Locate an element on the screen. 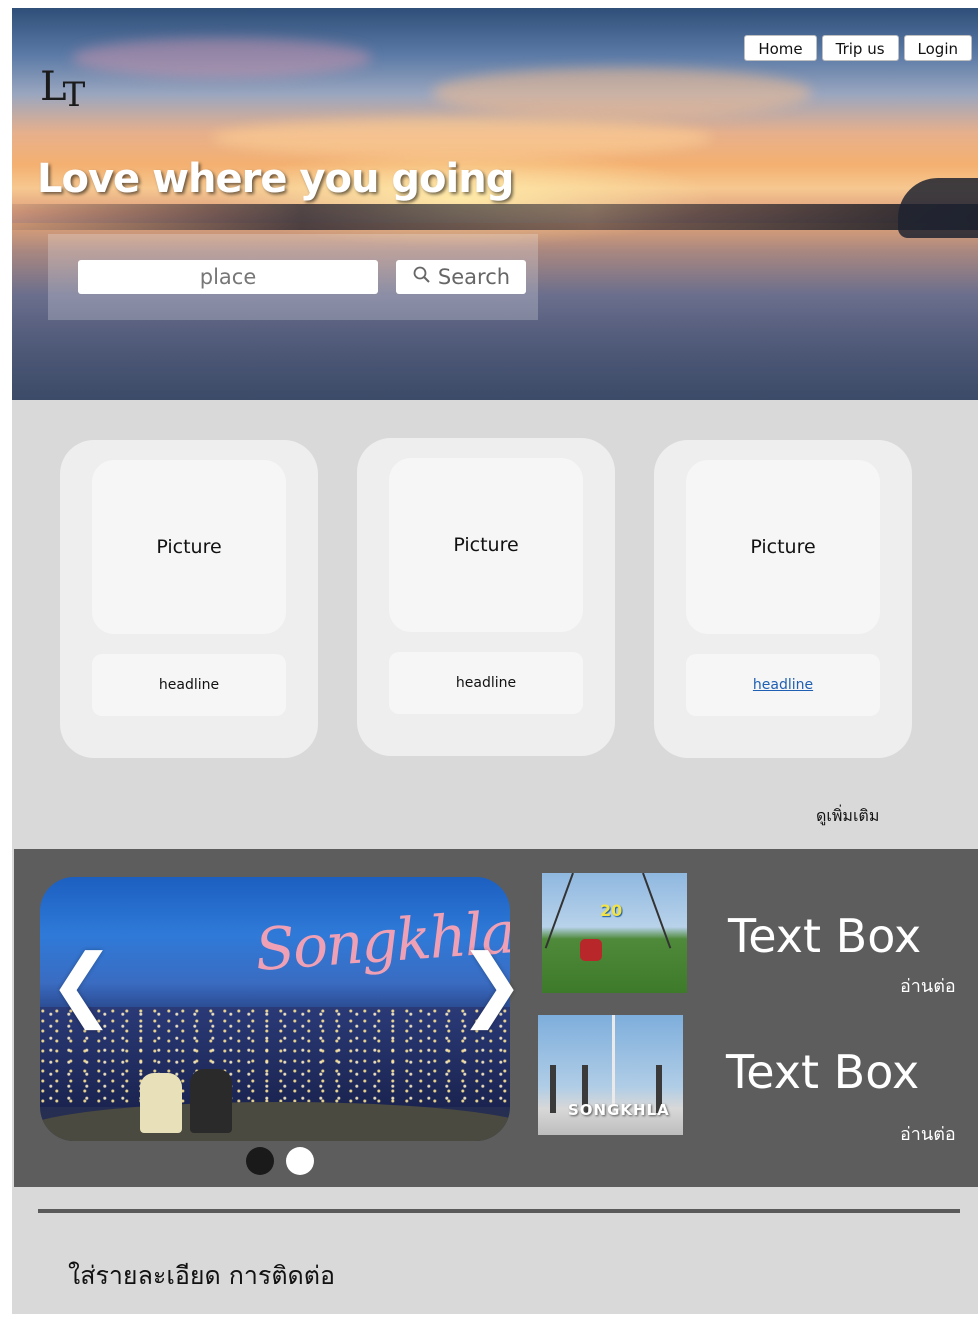 The width and height of the screenshot is (978, 1318). card-2: Picture headline is located at coordinates (486, 597).